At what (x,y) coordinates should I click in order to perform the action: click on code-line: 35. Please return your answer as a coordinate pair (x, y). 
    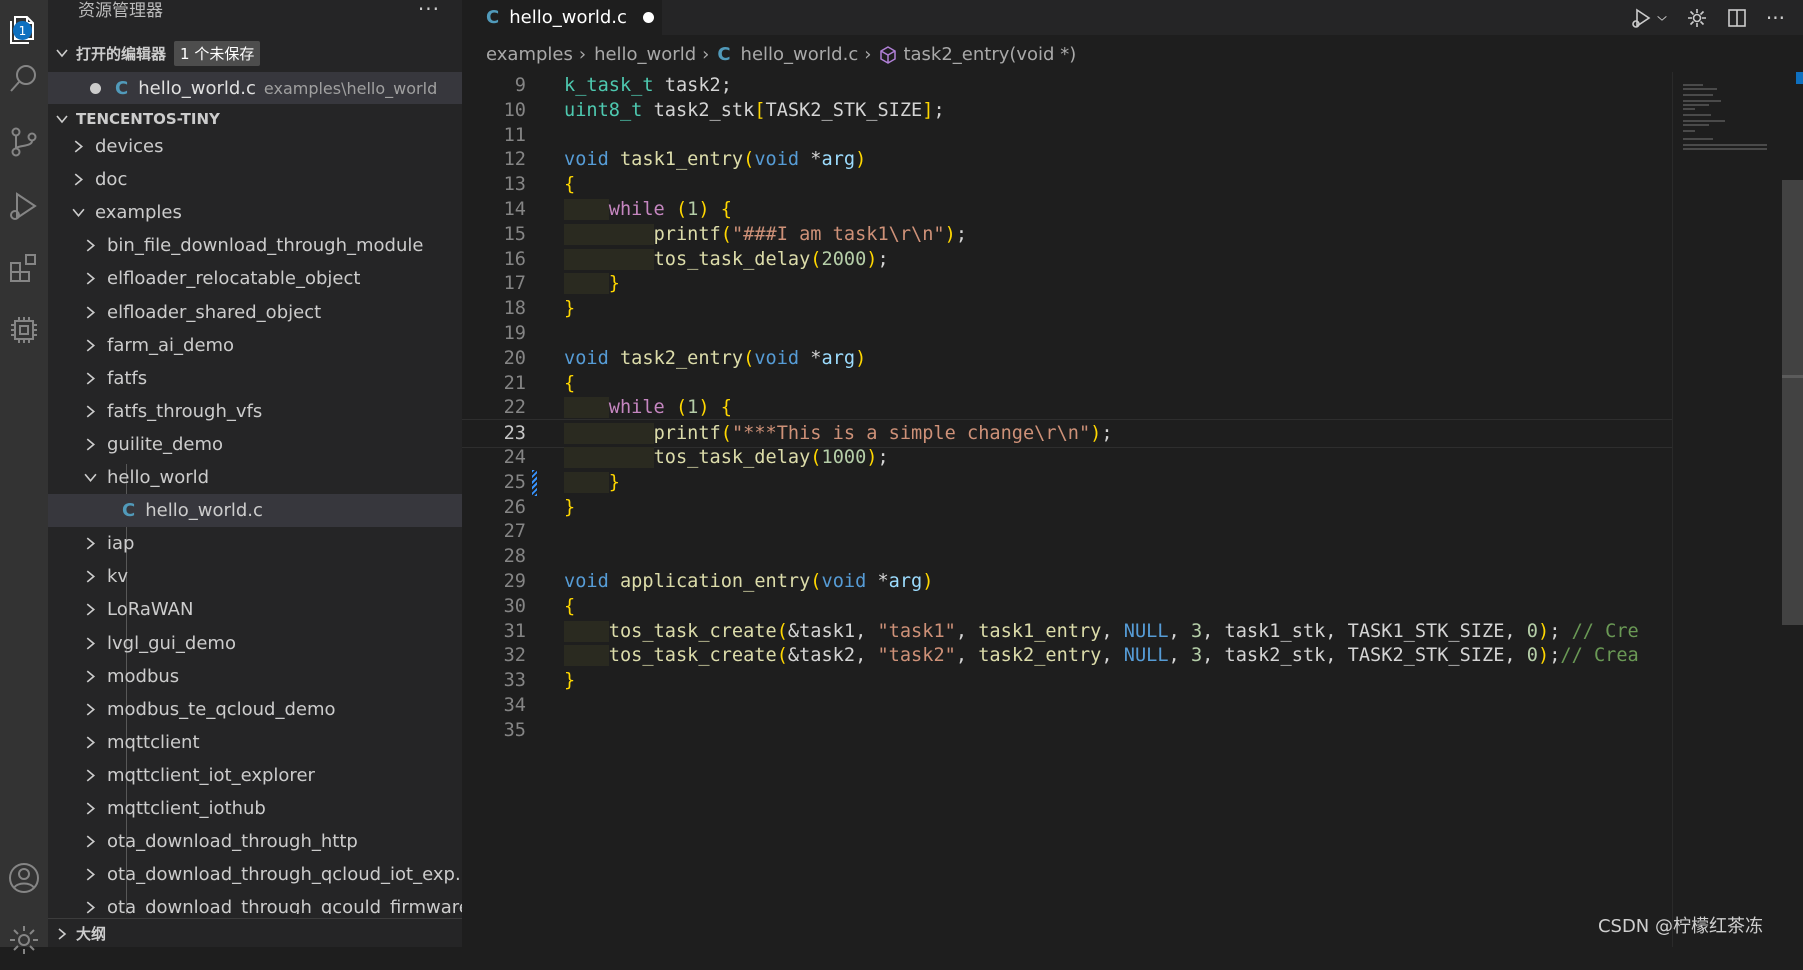
    Looking at the image, I should click on (1067, 731).